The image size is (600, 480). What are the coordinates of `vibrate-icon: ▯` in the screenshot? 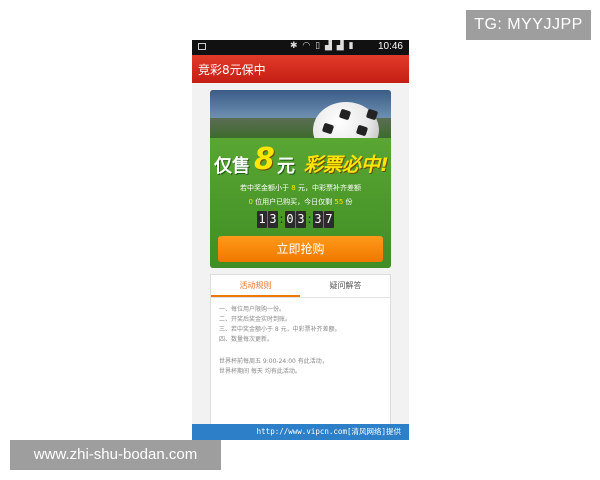 It's located at (318, 46).